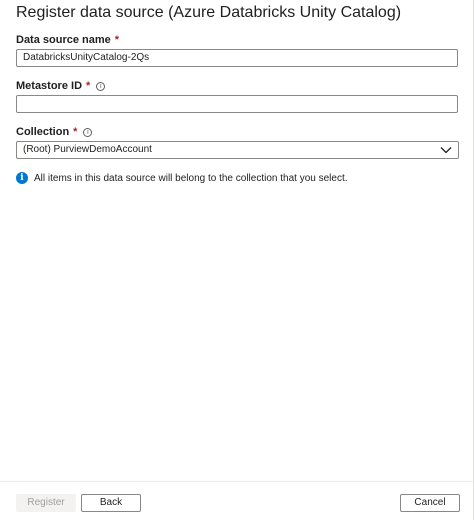 This screenshot has width=474, height=520. What do you see at coordinates (237, 150) in the screenshot?
I see `collection-dropdown: (Root) PurviewDemoAccount` at bounding box center [237, 150].